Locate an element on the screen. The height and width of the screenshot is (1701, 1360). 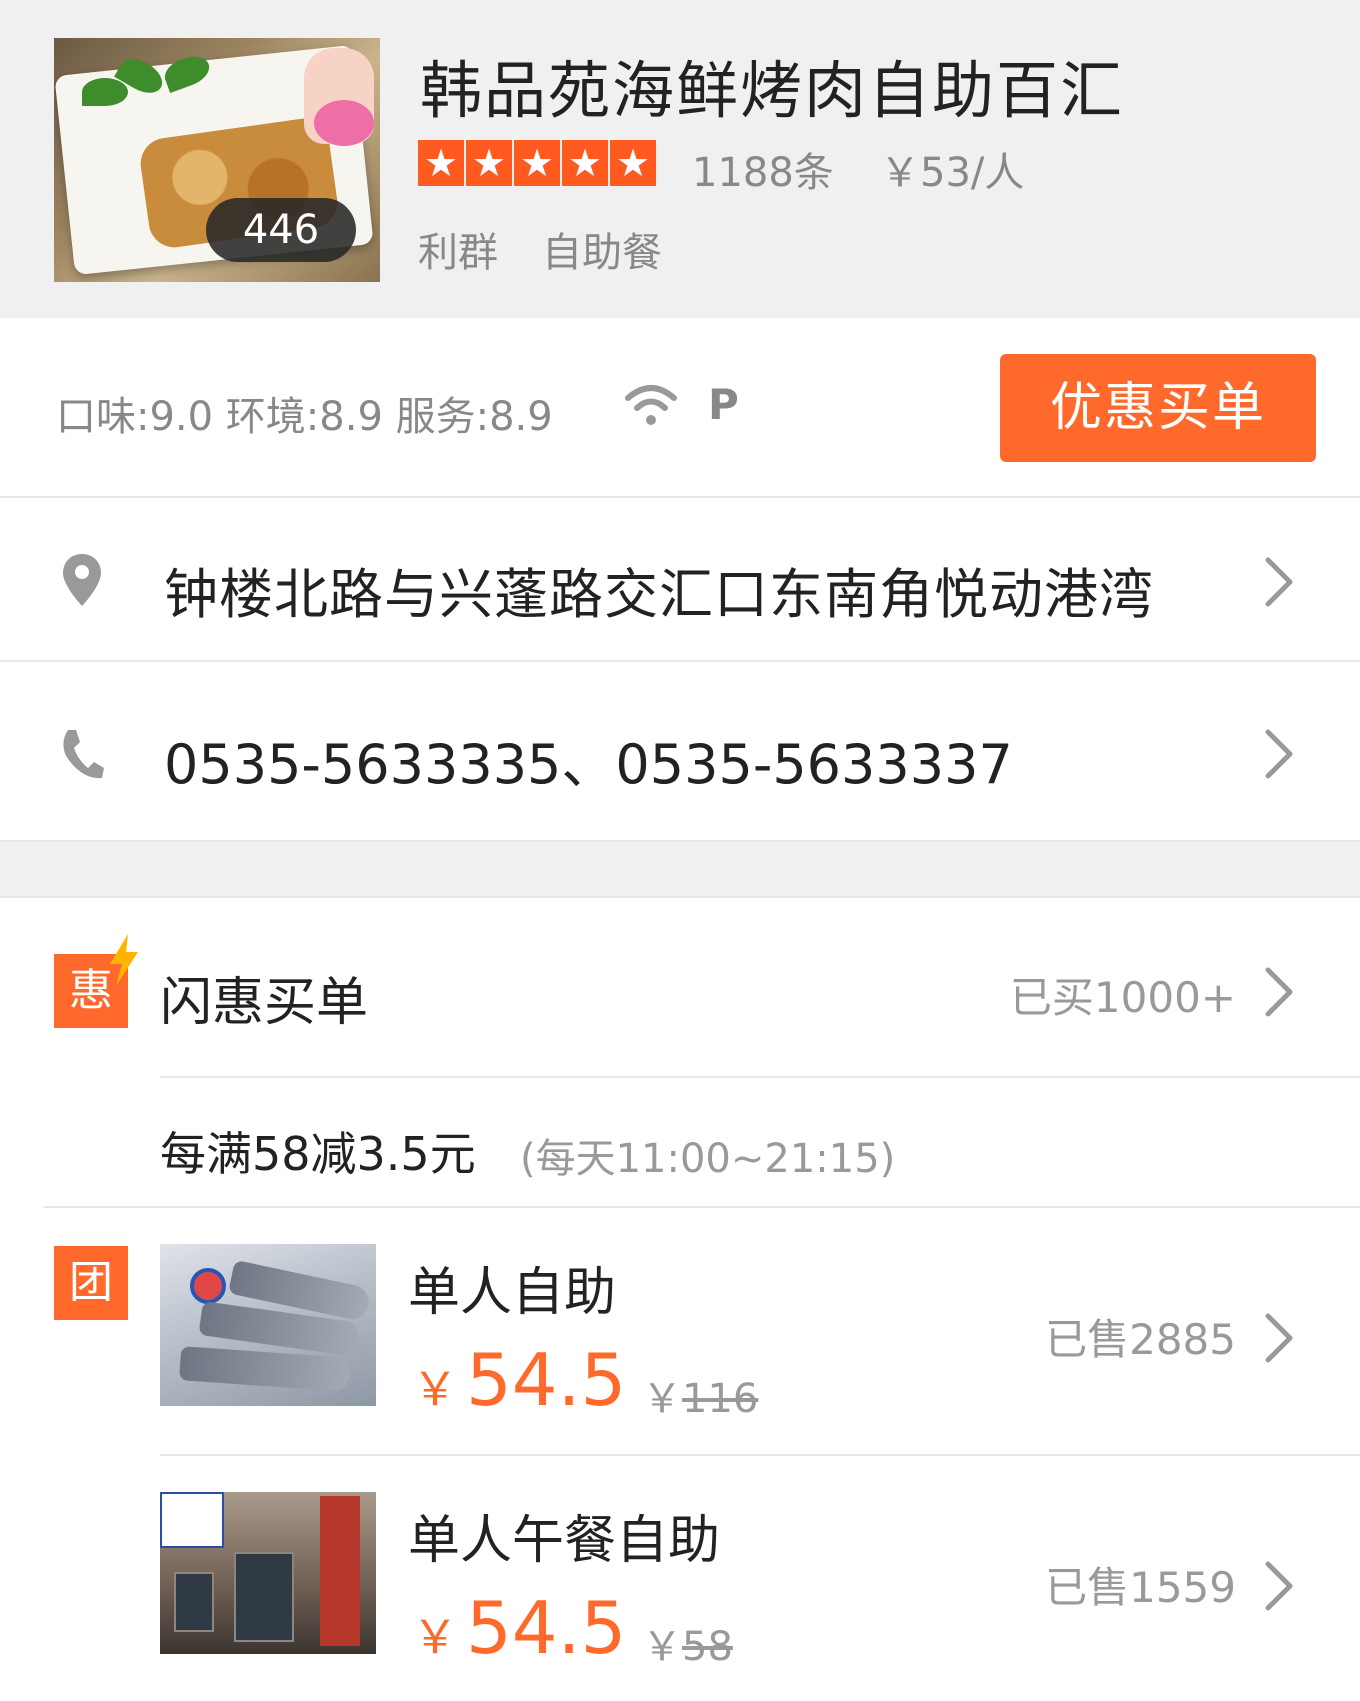
flash-deal-sold-count: 已买1000+ is located at coordinates (1122, 997).